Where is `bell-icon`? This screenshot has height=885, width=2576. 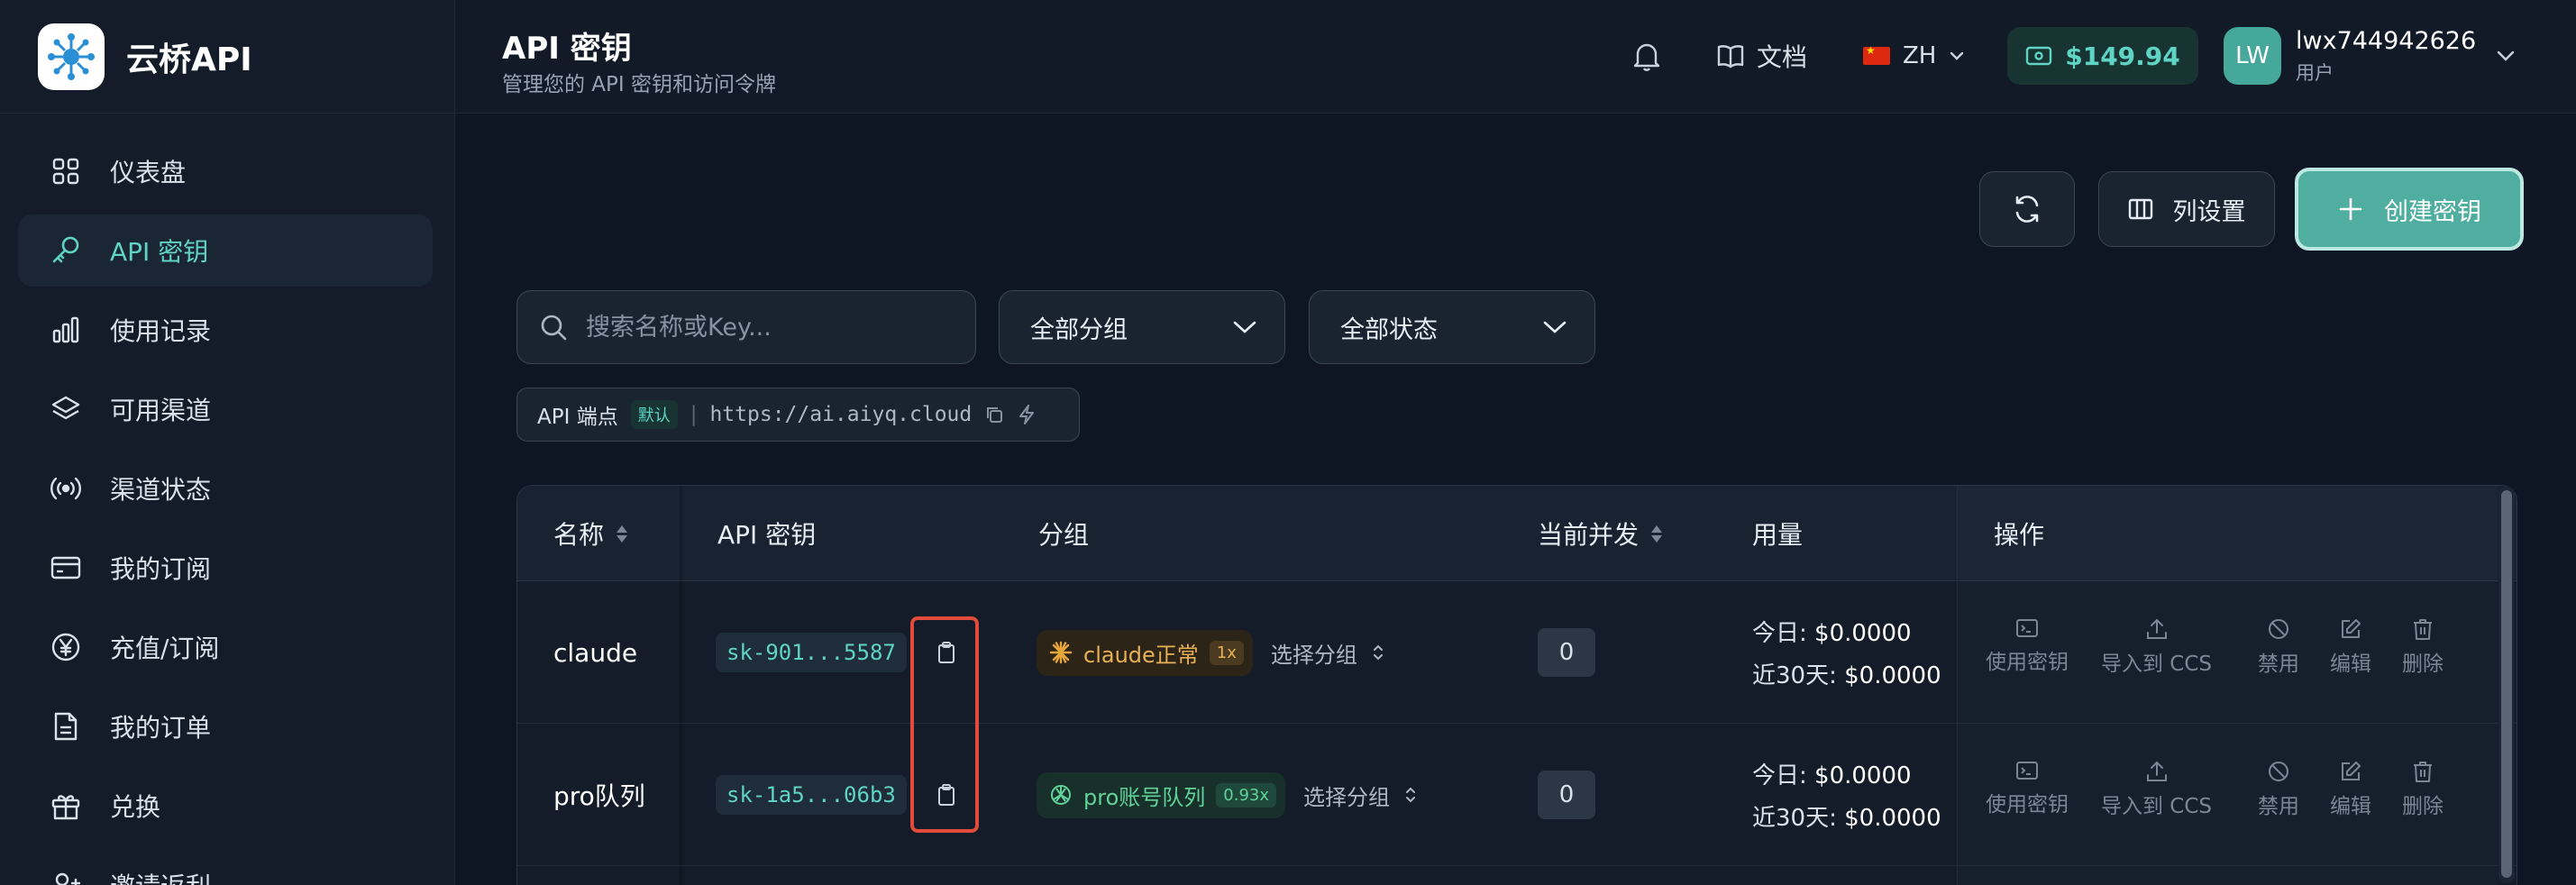
bell-icon is located at coordinates (1646, 57).